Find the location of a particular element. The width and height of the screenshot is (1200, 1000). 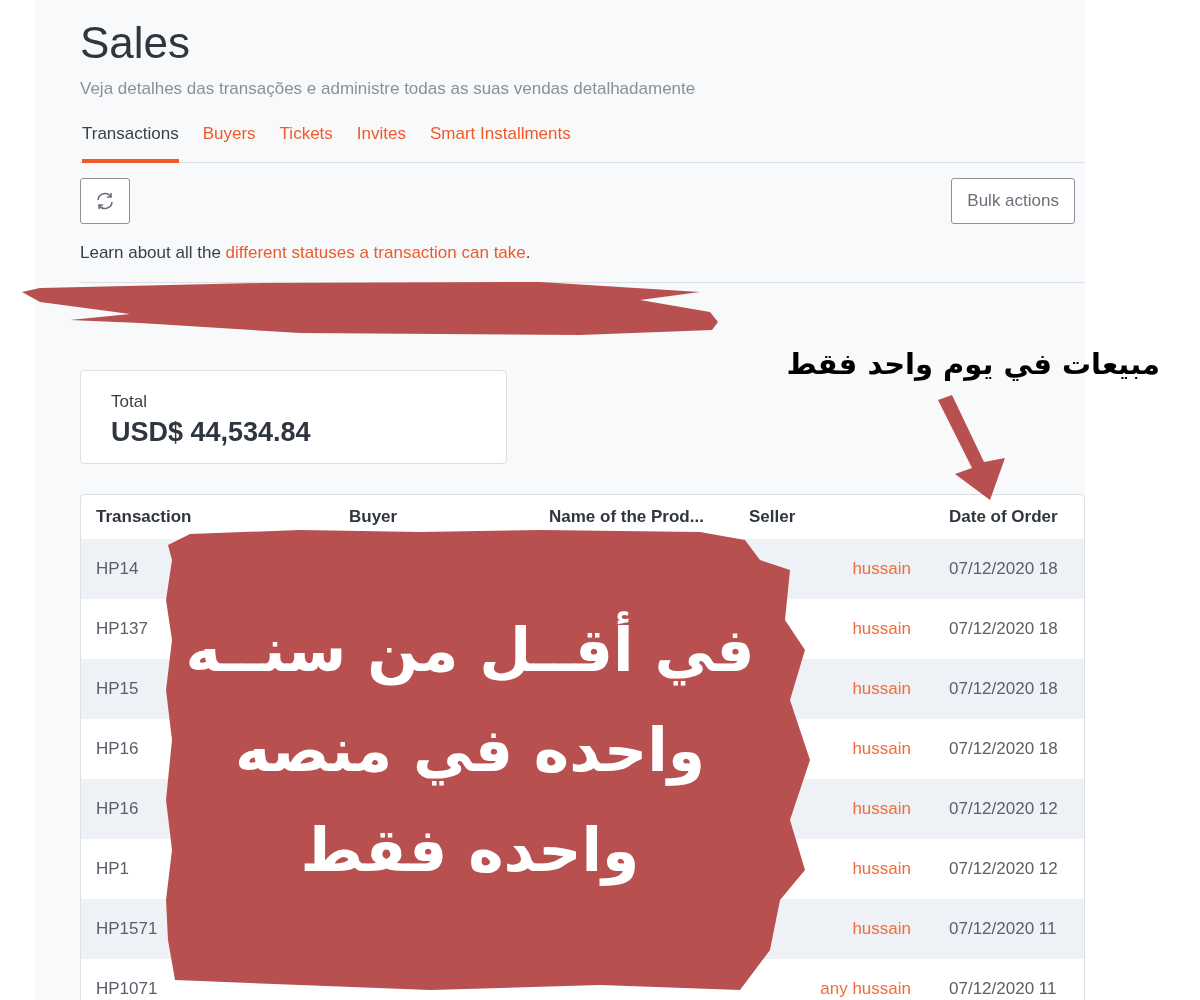

statuses-link: different statuses a transaction can take is located at coordinates (375, 252).